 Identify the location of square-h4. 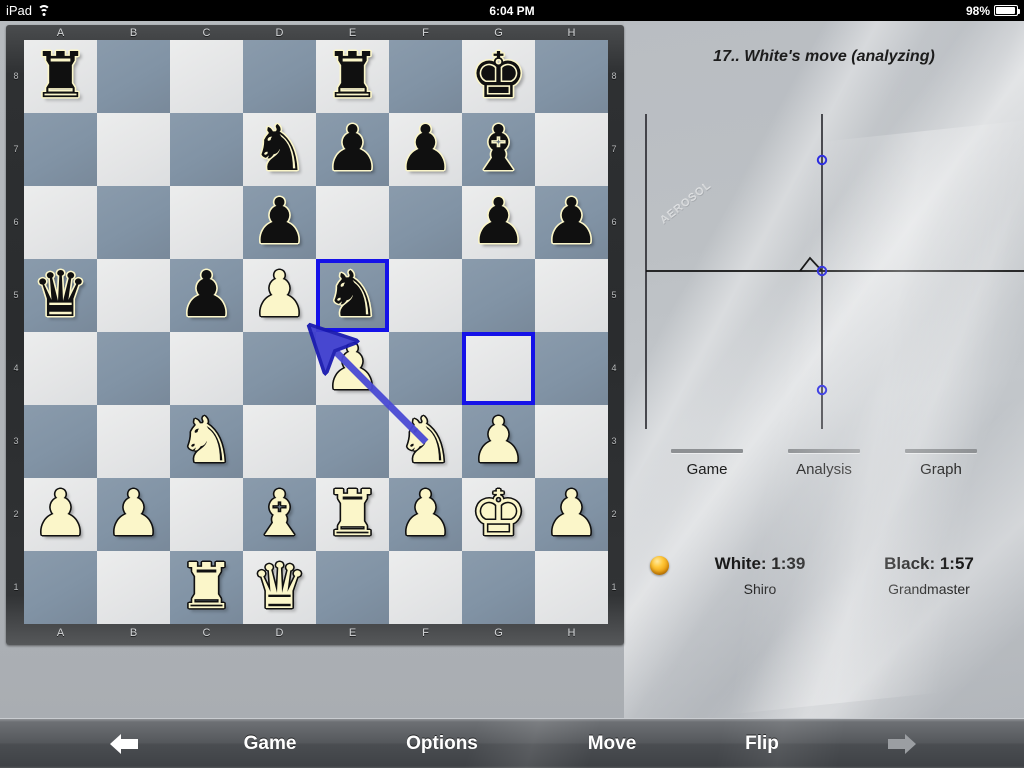
(571, 368).